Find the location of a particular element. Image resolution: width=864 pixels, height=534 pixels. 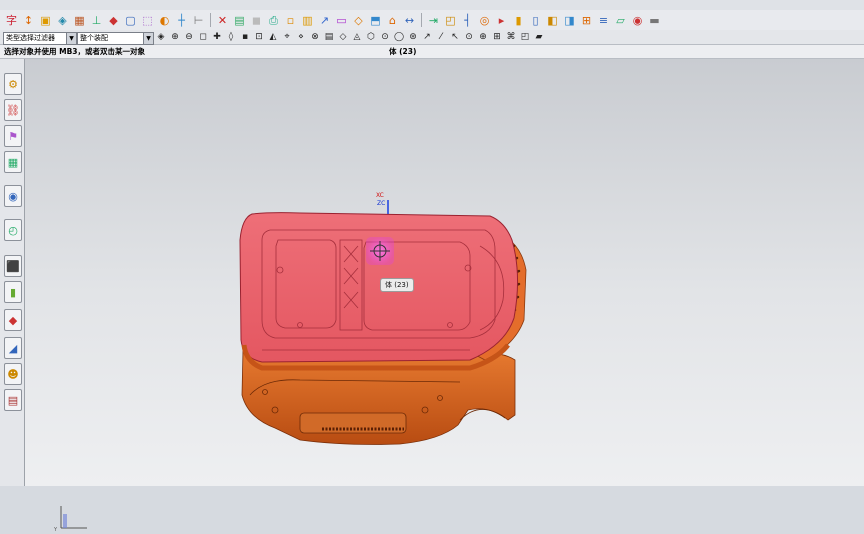

status-bar: 选择对象并使用 MB3，或者双击某一对象 体 (23) is located at coordinates (432, 52).